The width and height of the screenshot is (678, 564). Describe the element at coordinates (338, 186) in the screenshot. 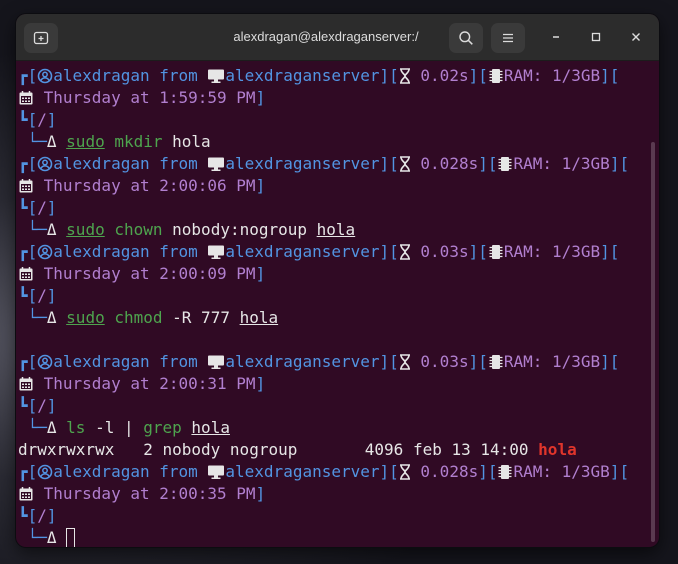

I see `prompt-date: Thursday at 2:00:06 PM]` at that location.